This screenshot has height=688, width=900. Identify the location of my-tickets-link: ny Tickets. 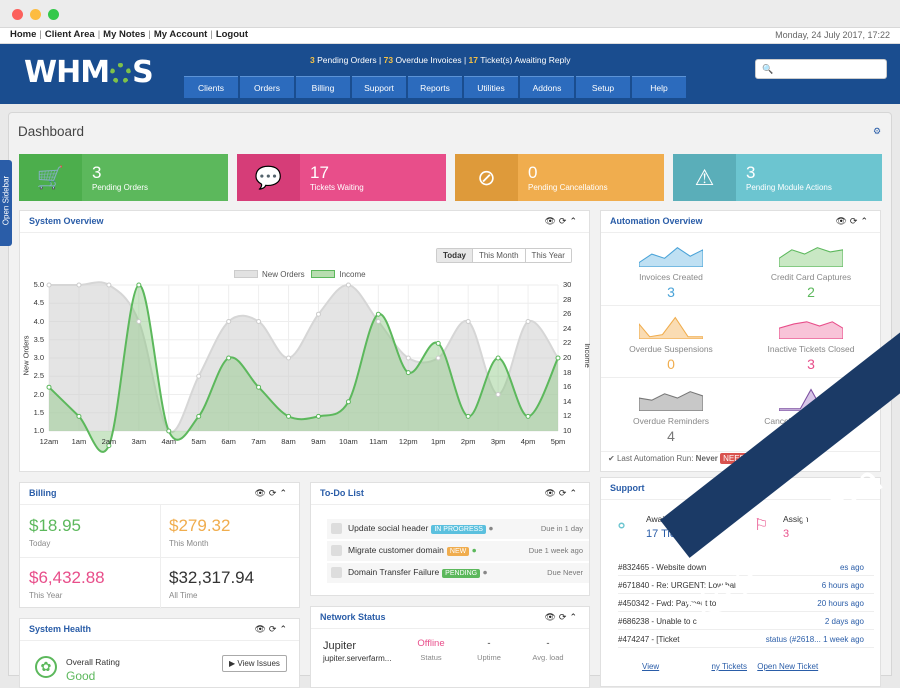
(729, 666).